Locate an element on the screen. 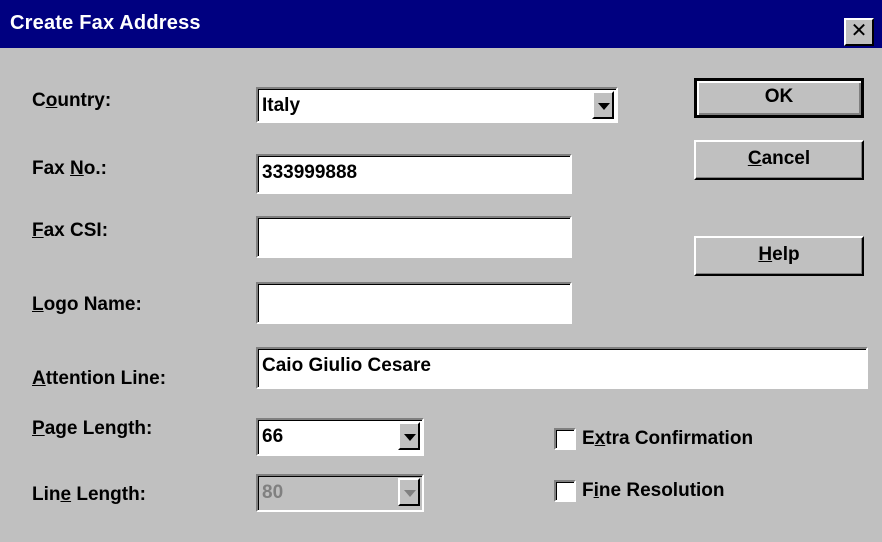 Image resolution: width=882 pixels, height=542 pixels. fax-csi-input is located at coordinates (414, 237).